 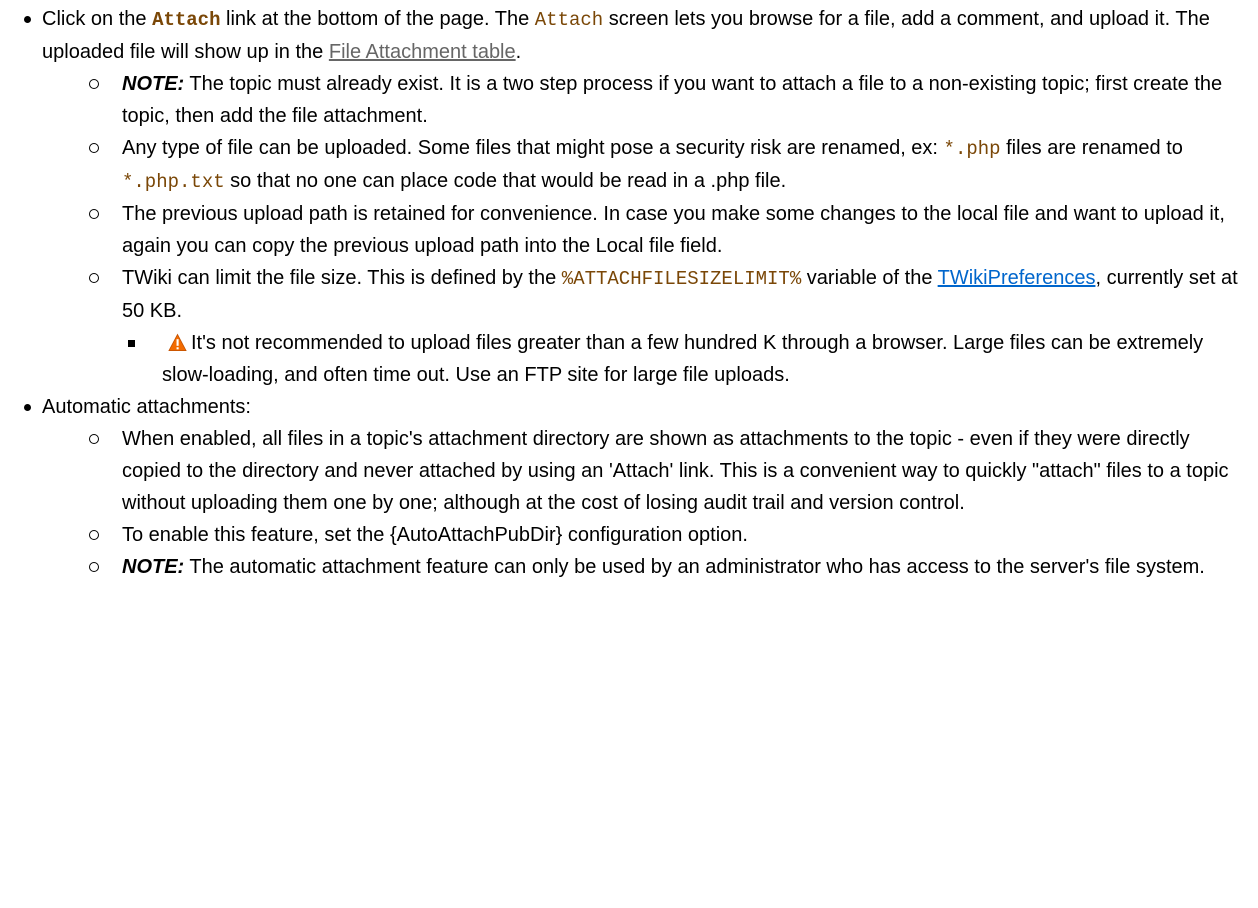 I want to click on php-code: *.php, so click(x=972, y=149).